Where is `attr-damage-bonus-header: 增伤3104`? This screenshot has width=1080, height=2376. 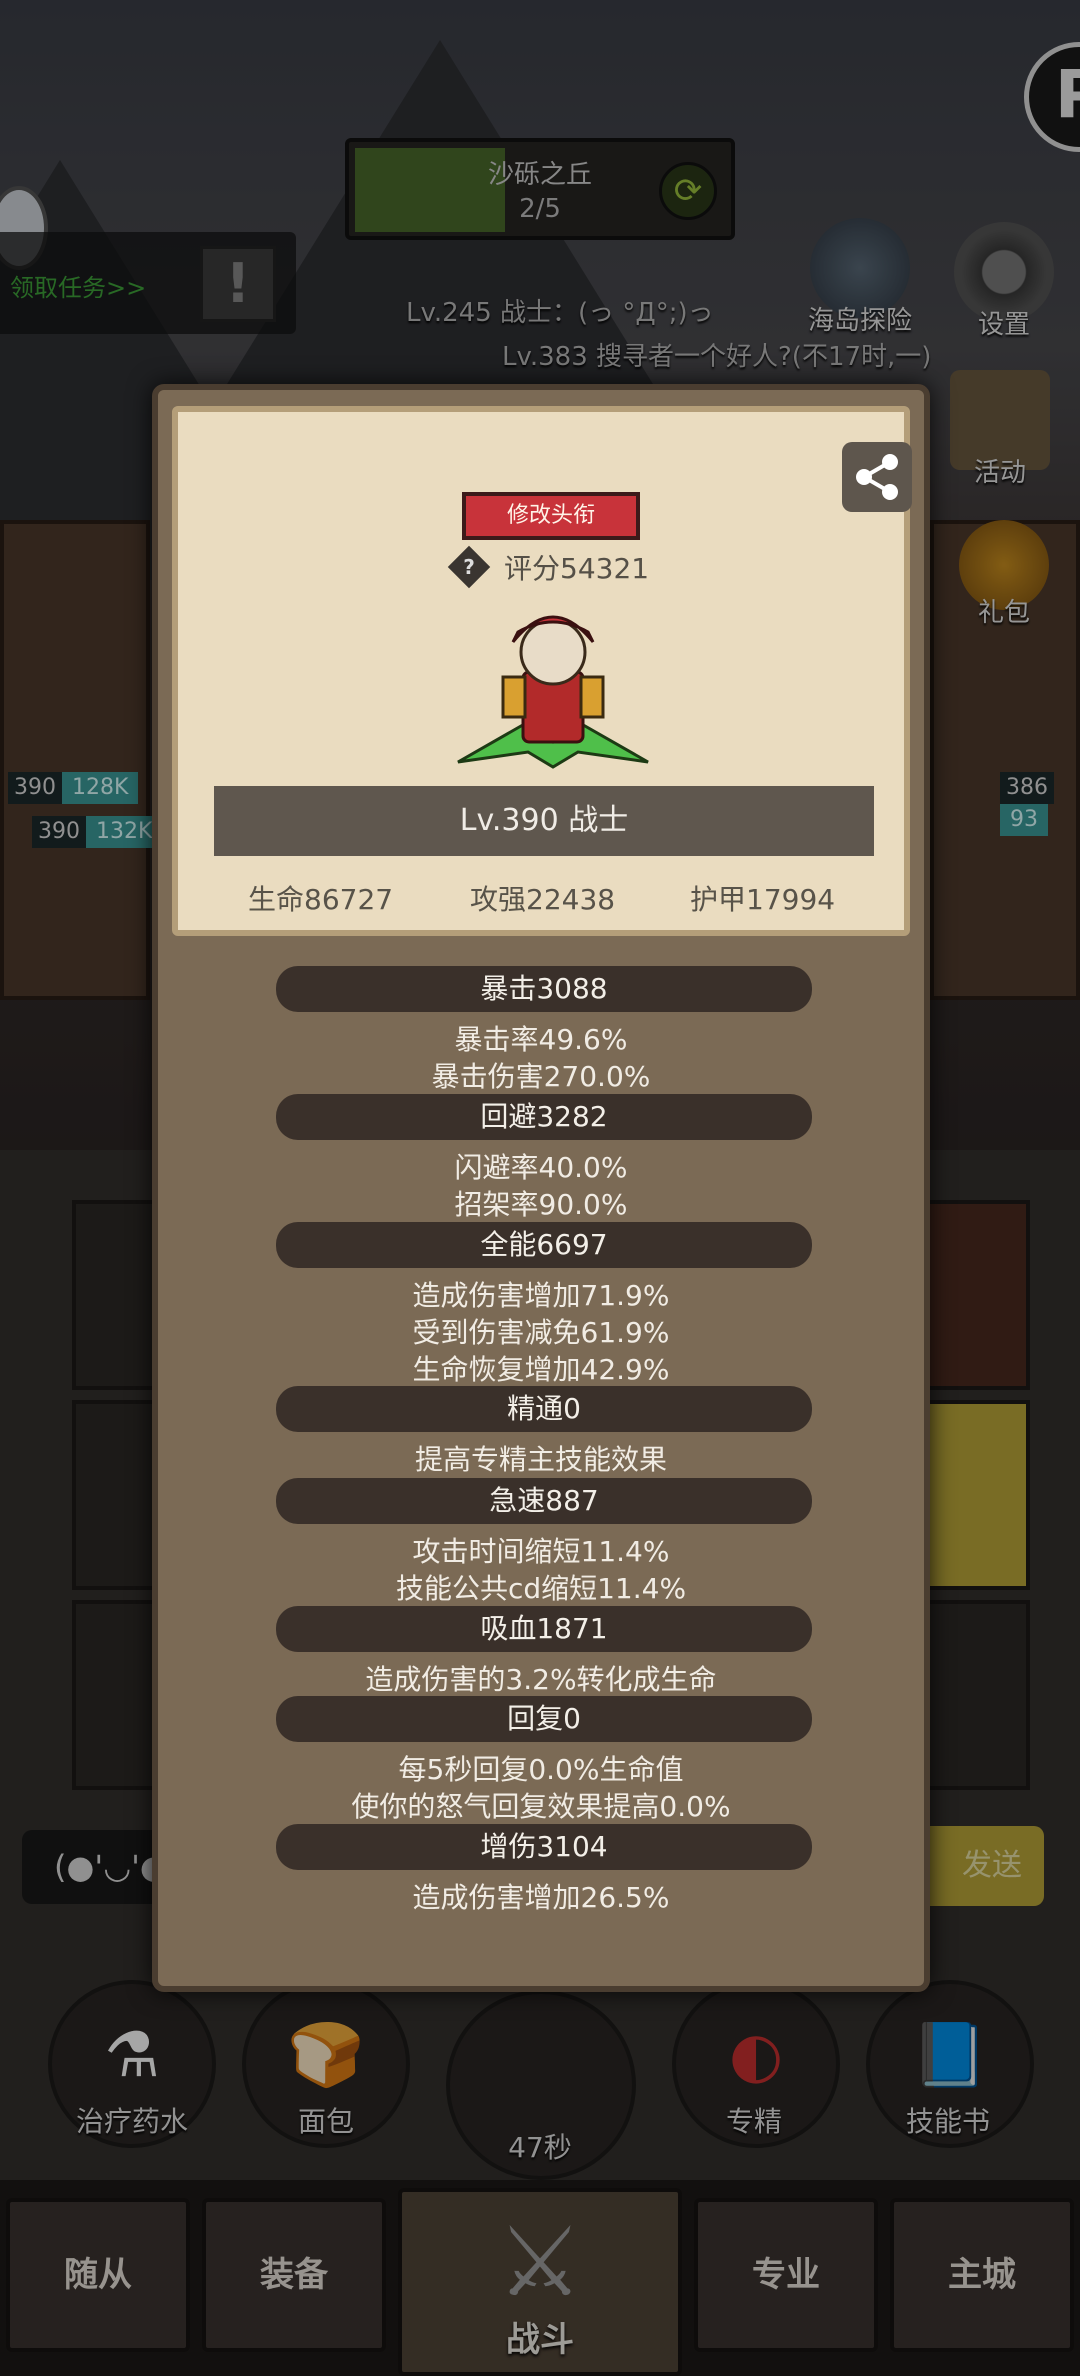 attr-damage-bonus-header: 增伤3104 is located at coordinates (544, 1847).